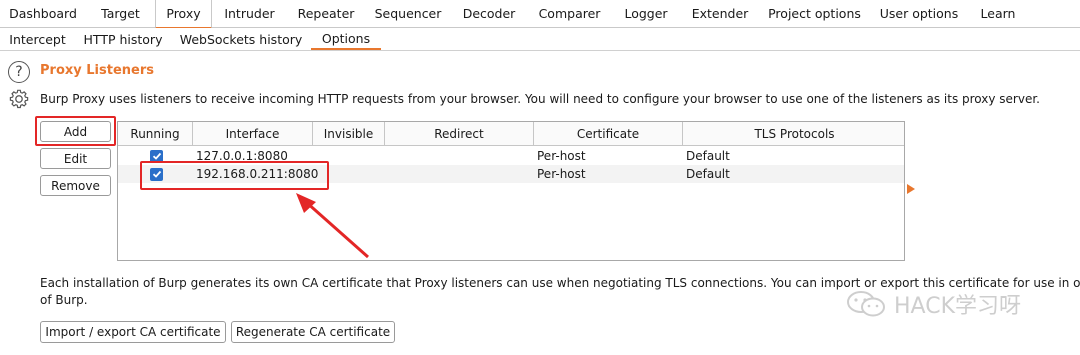 This screenshot has height=355, width=1080. I want to click on col-tls-protocols: TLS Protocols, so click(794, 134).